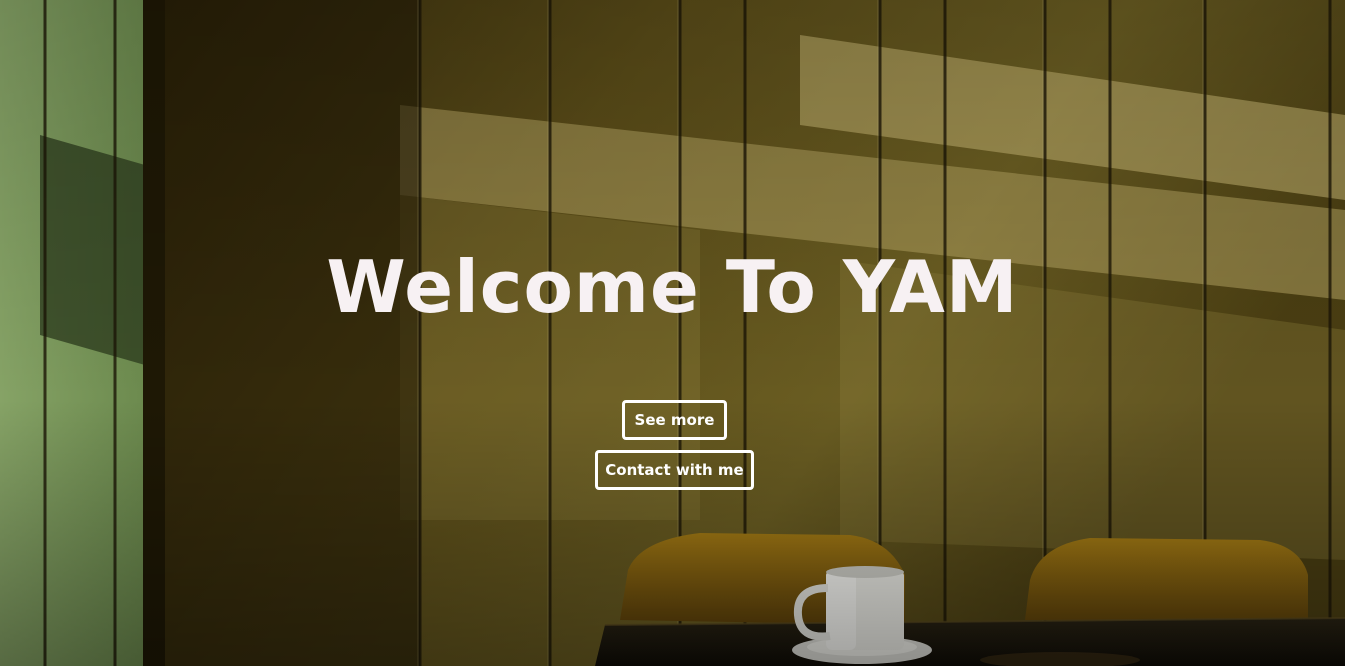 The image size is (1345, 666). Describe the element at coordinates (672, 287) in the screenshot. I see `hero-title: Welcome To YAM` at that location.